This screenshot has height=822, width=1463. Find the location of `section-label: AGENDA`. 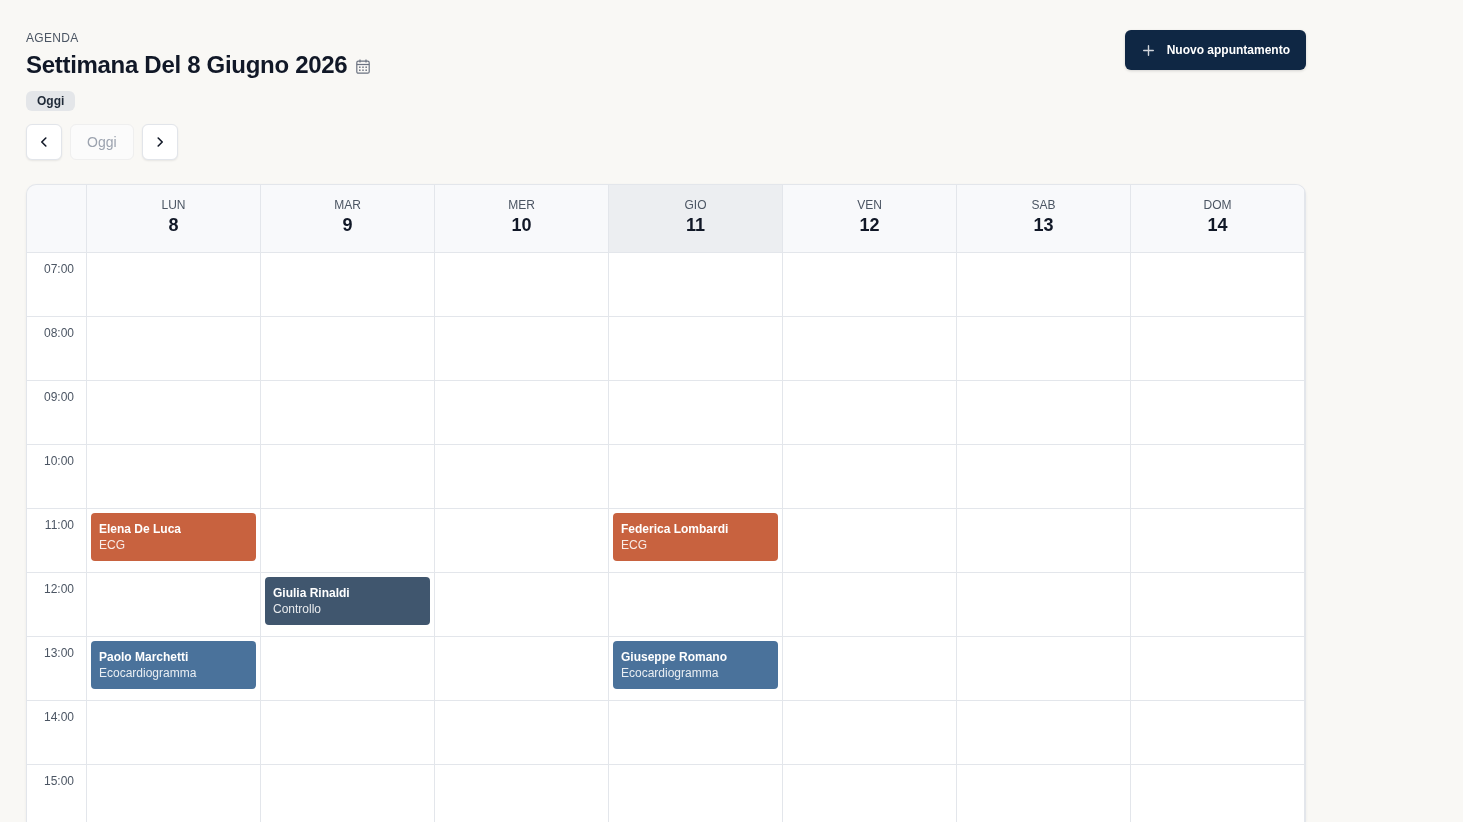

section-label: AGENDA is located at coordinates (52, 38).